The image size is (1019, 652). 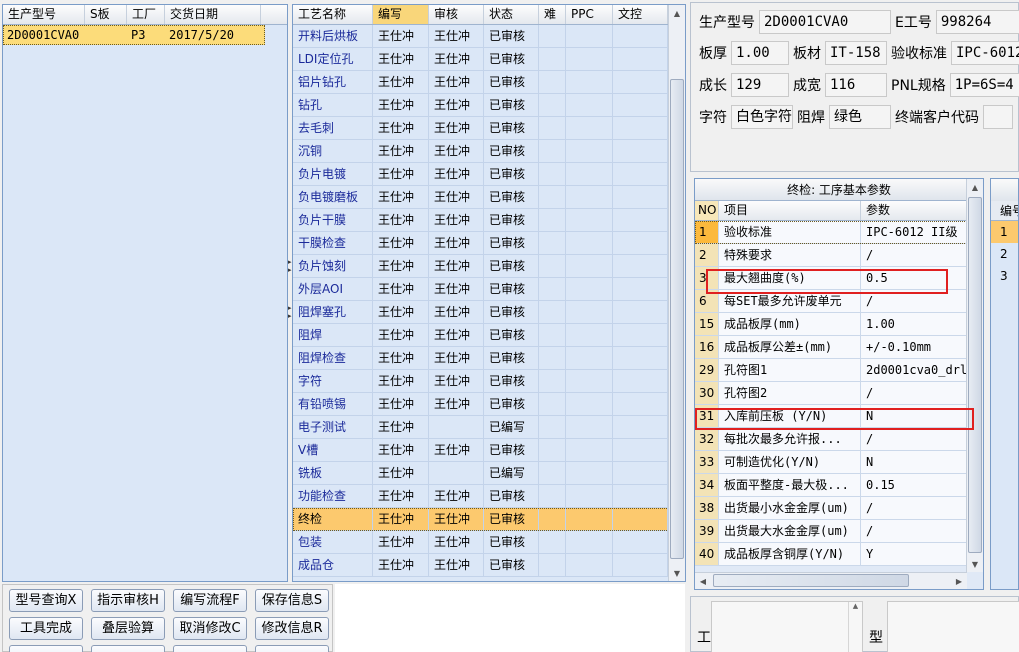 What do you see at coordinates (489, 220) in the screenshot?
I see `process-row: 负片干膜 王仕冲 王仕冲 已审核` at bounding box center [489, 220].